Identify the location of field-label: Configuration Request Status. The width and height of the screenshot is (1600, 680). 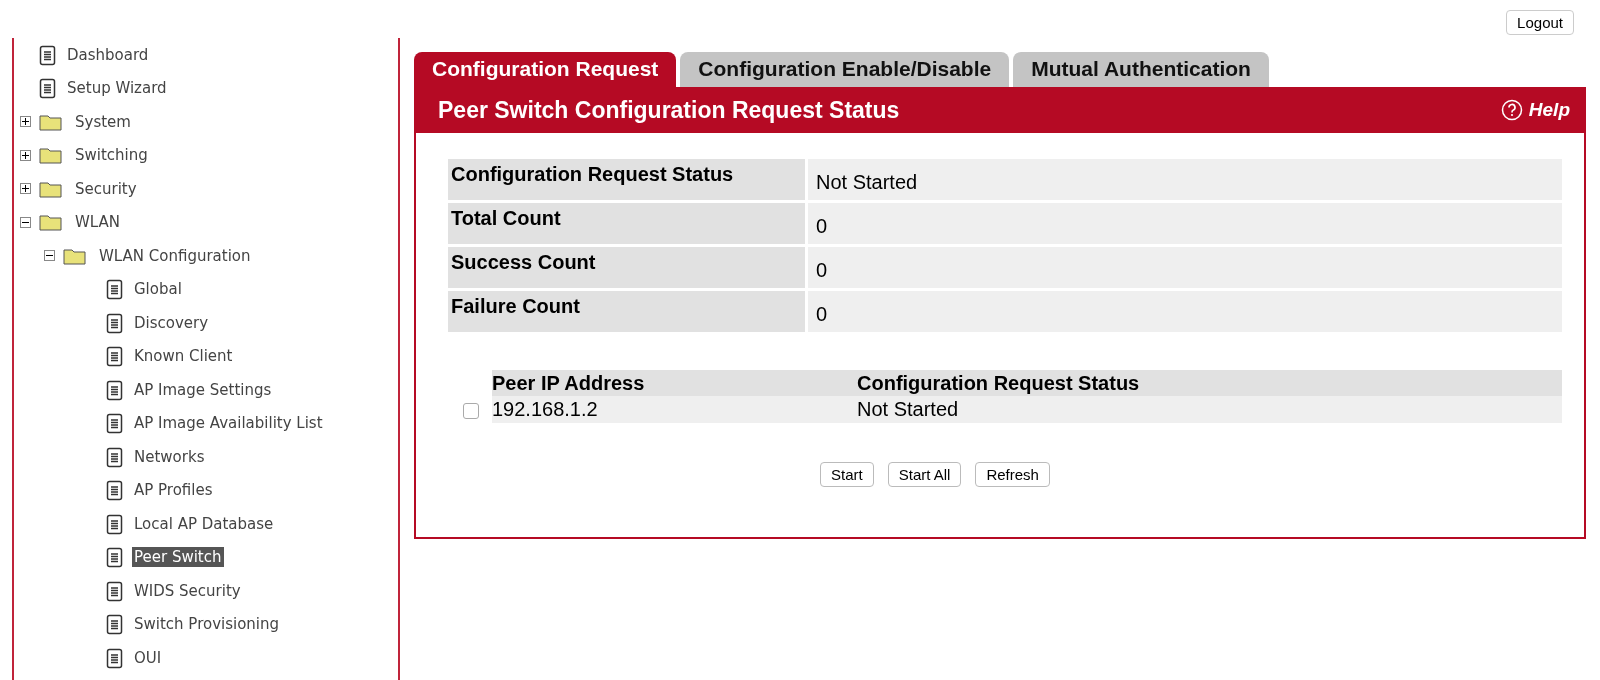
(626, 179).